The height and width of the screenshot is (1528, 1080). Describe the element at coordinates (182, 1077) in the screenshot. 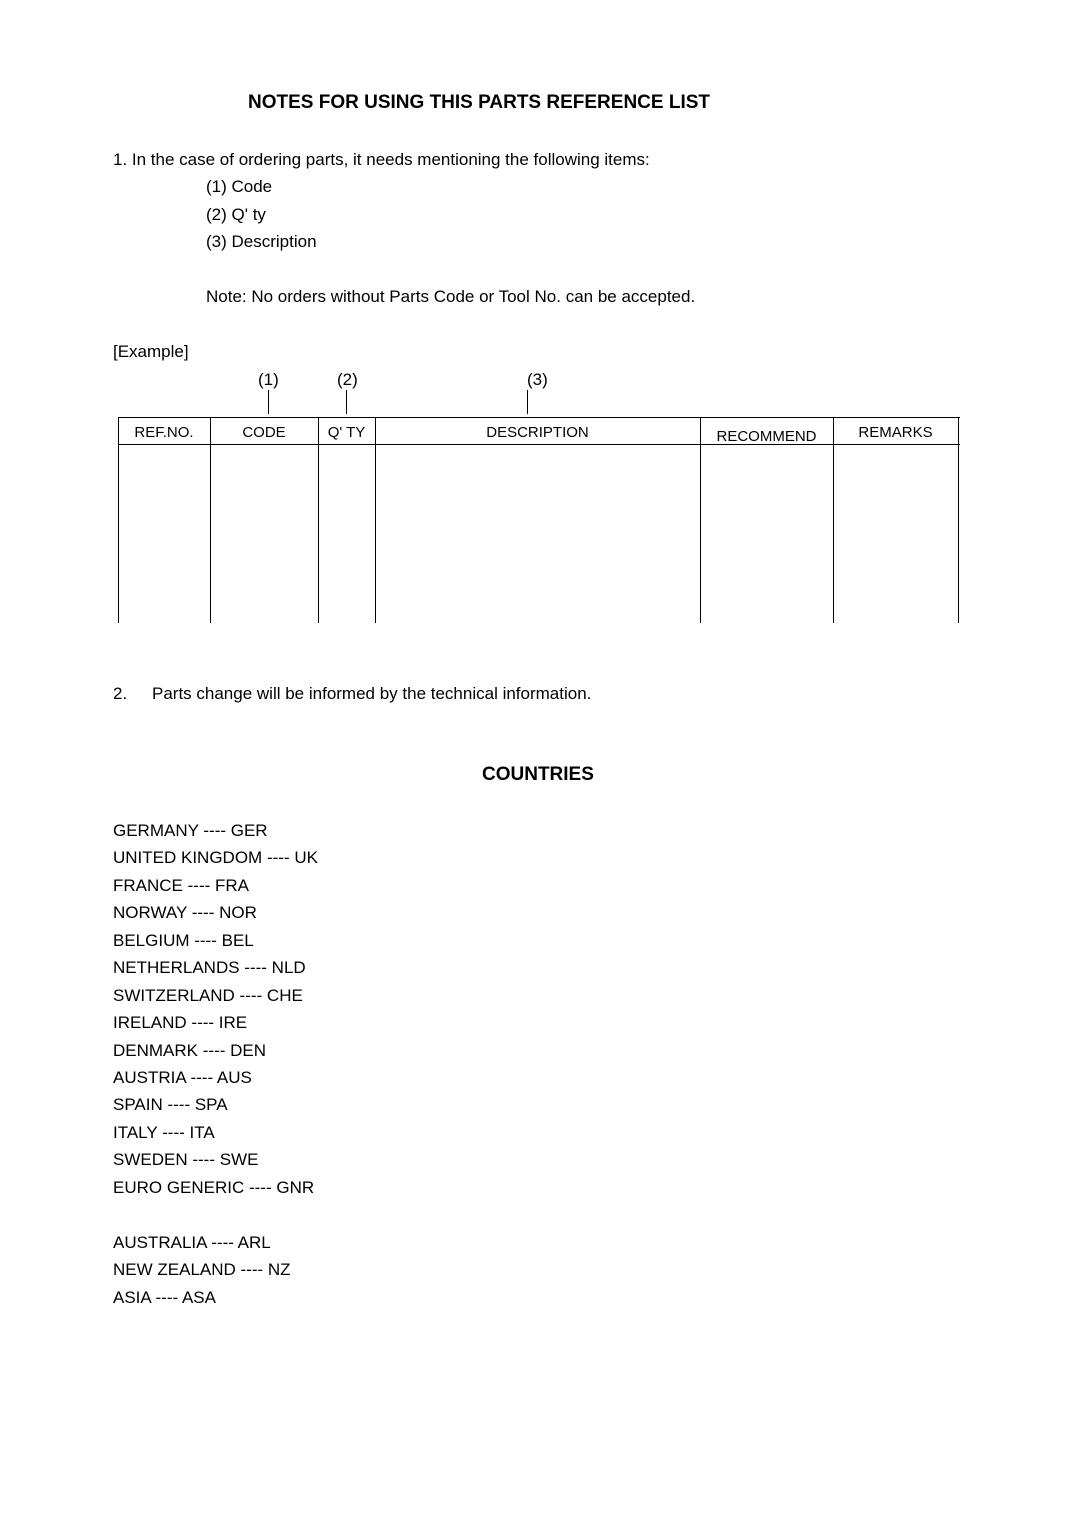

I see `country-item: AUSTRIA ---- AUS` at that location.